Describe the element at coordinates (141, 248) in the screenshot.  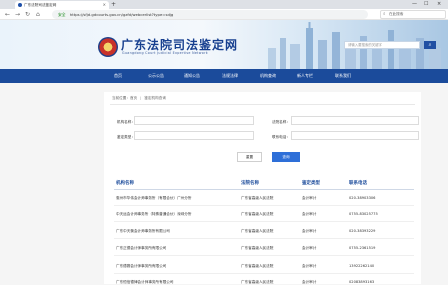
I see `cell-org: 广东正德会计师事务所有限公司` at that location.